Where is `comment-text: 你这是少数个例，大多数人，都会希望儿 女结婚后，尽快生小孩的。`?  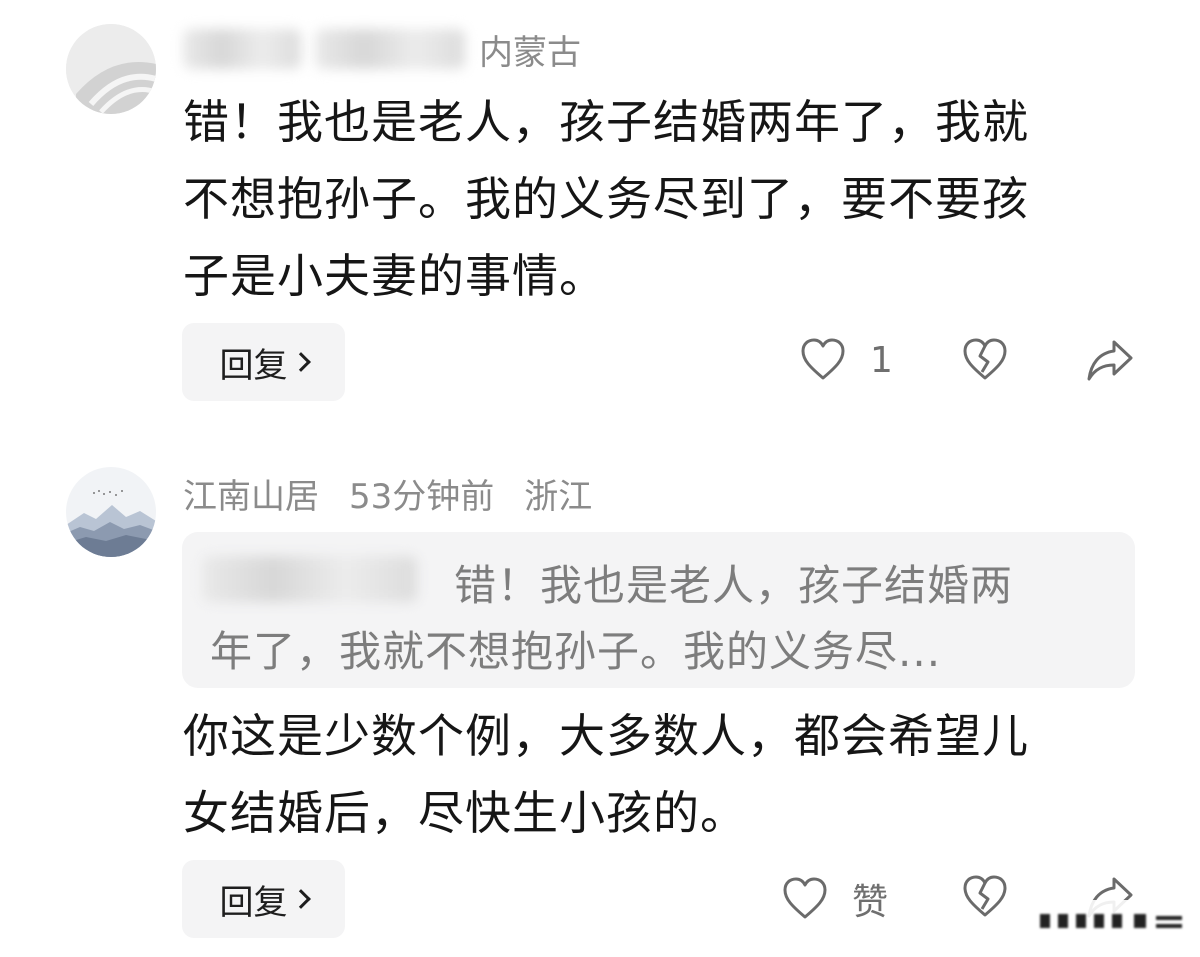 comment-text: 你这是少数个例，大多数人，都会希望儿 女结婚后，尽快生小孩的。 is located at coordinates (606, 774).